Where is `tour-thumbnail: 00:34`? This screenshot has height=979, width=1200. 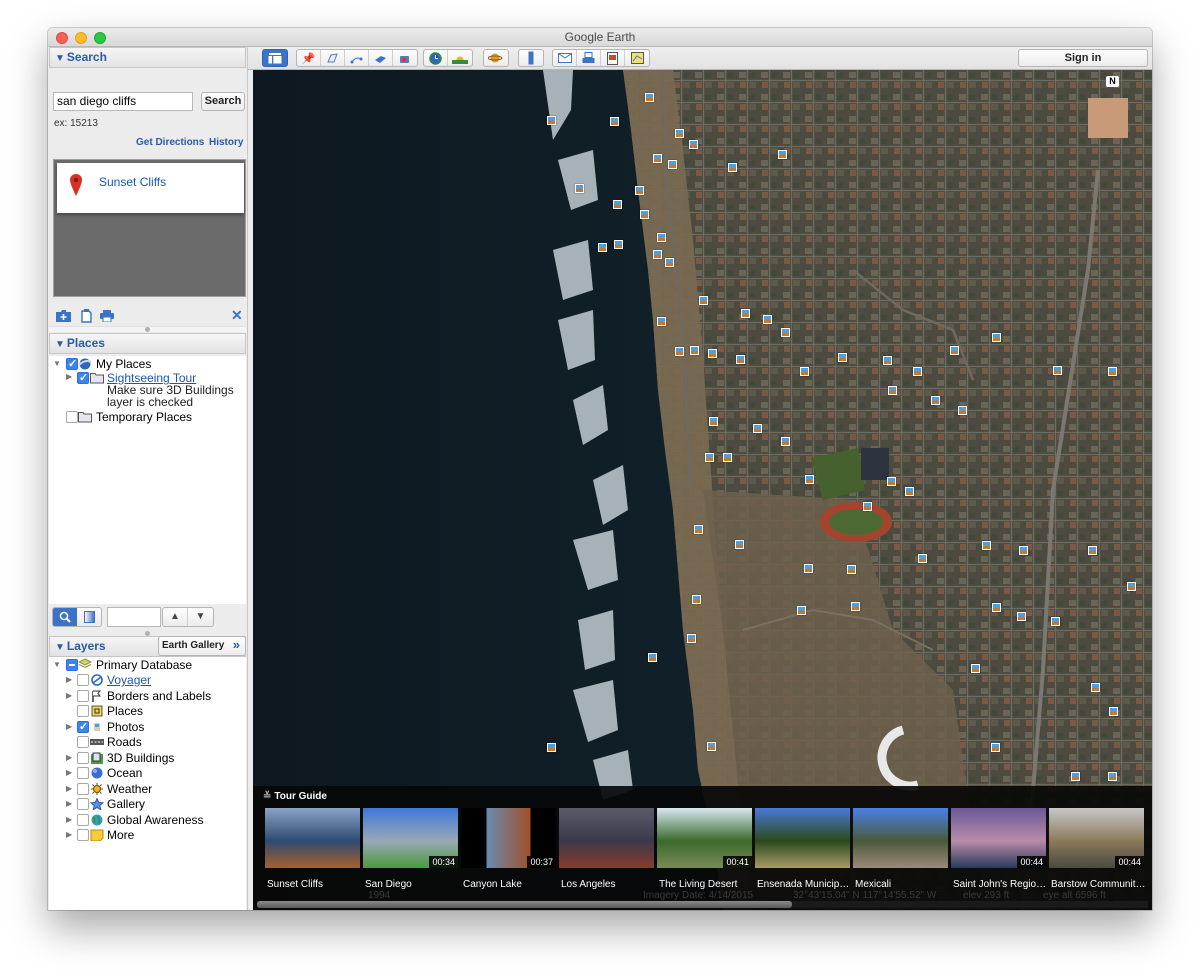 tour-thumbnail: 00:34 is located at coordinates (410, 838).